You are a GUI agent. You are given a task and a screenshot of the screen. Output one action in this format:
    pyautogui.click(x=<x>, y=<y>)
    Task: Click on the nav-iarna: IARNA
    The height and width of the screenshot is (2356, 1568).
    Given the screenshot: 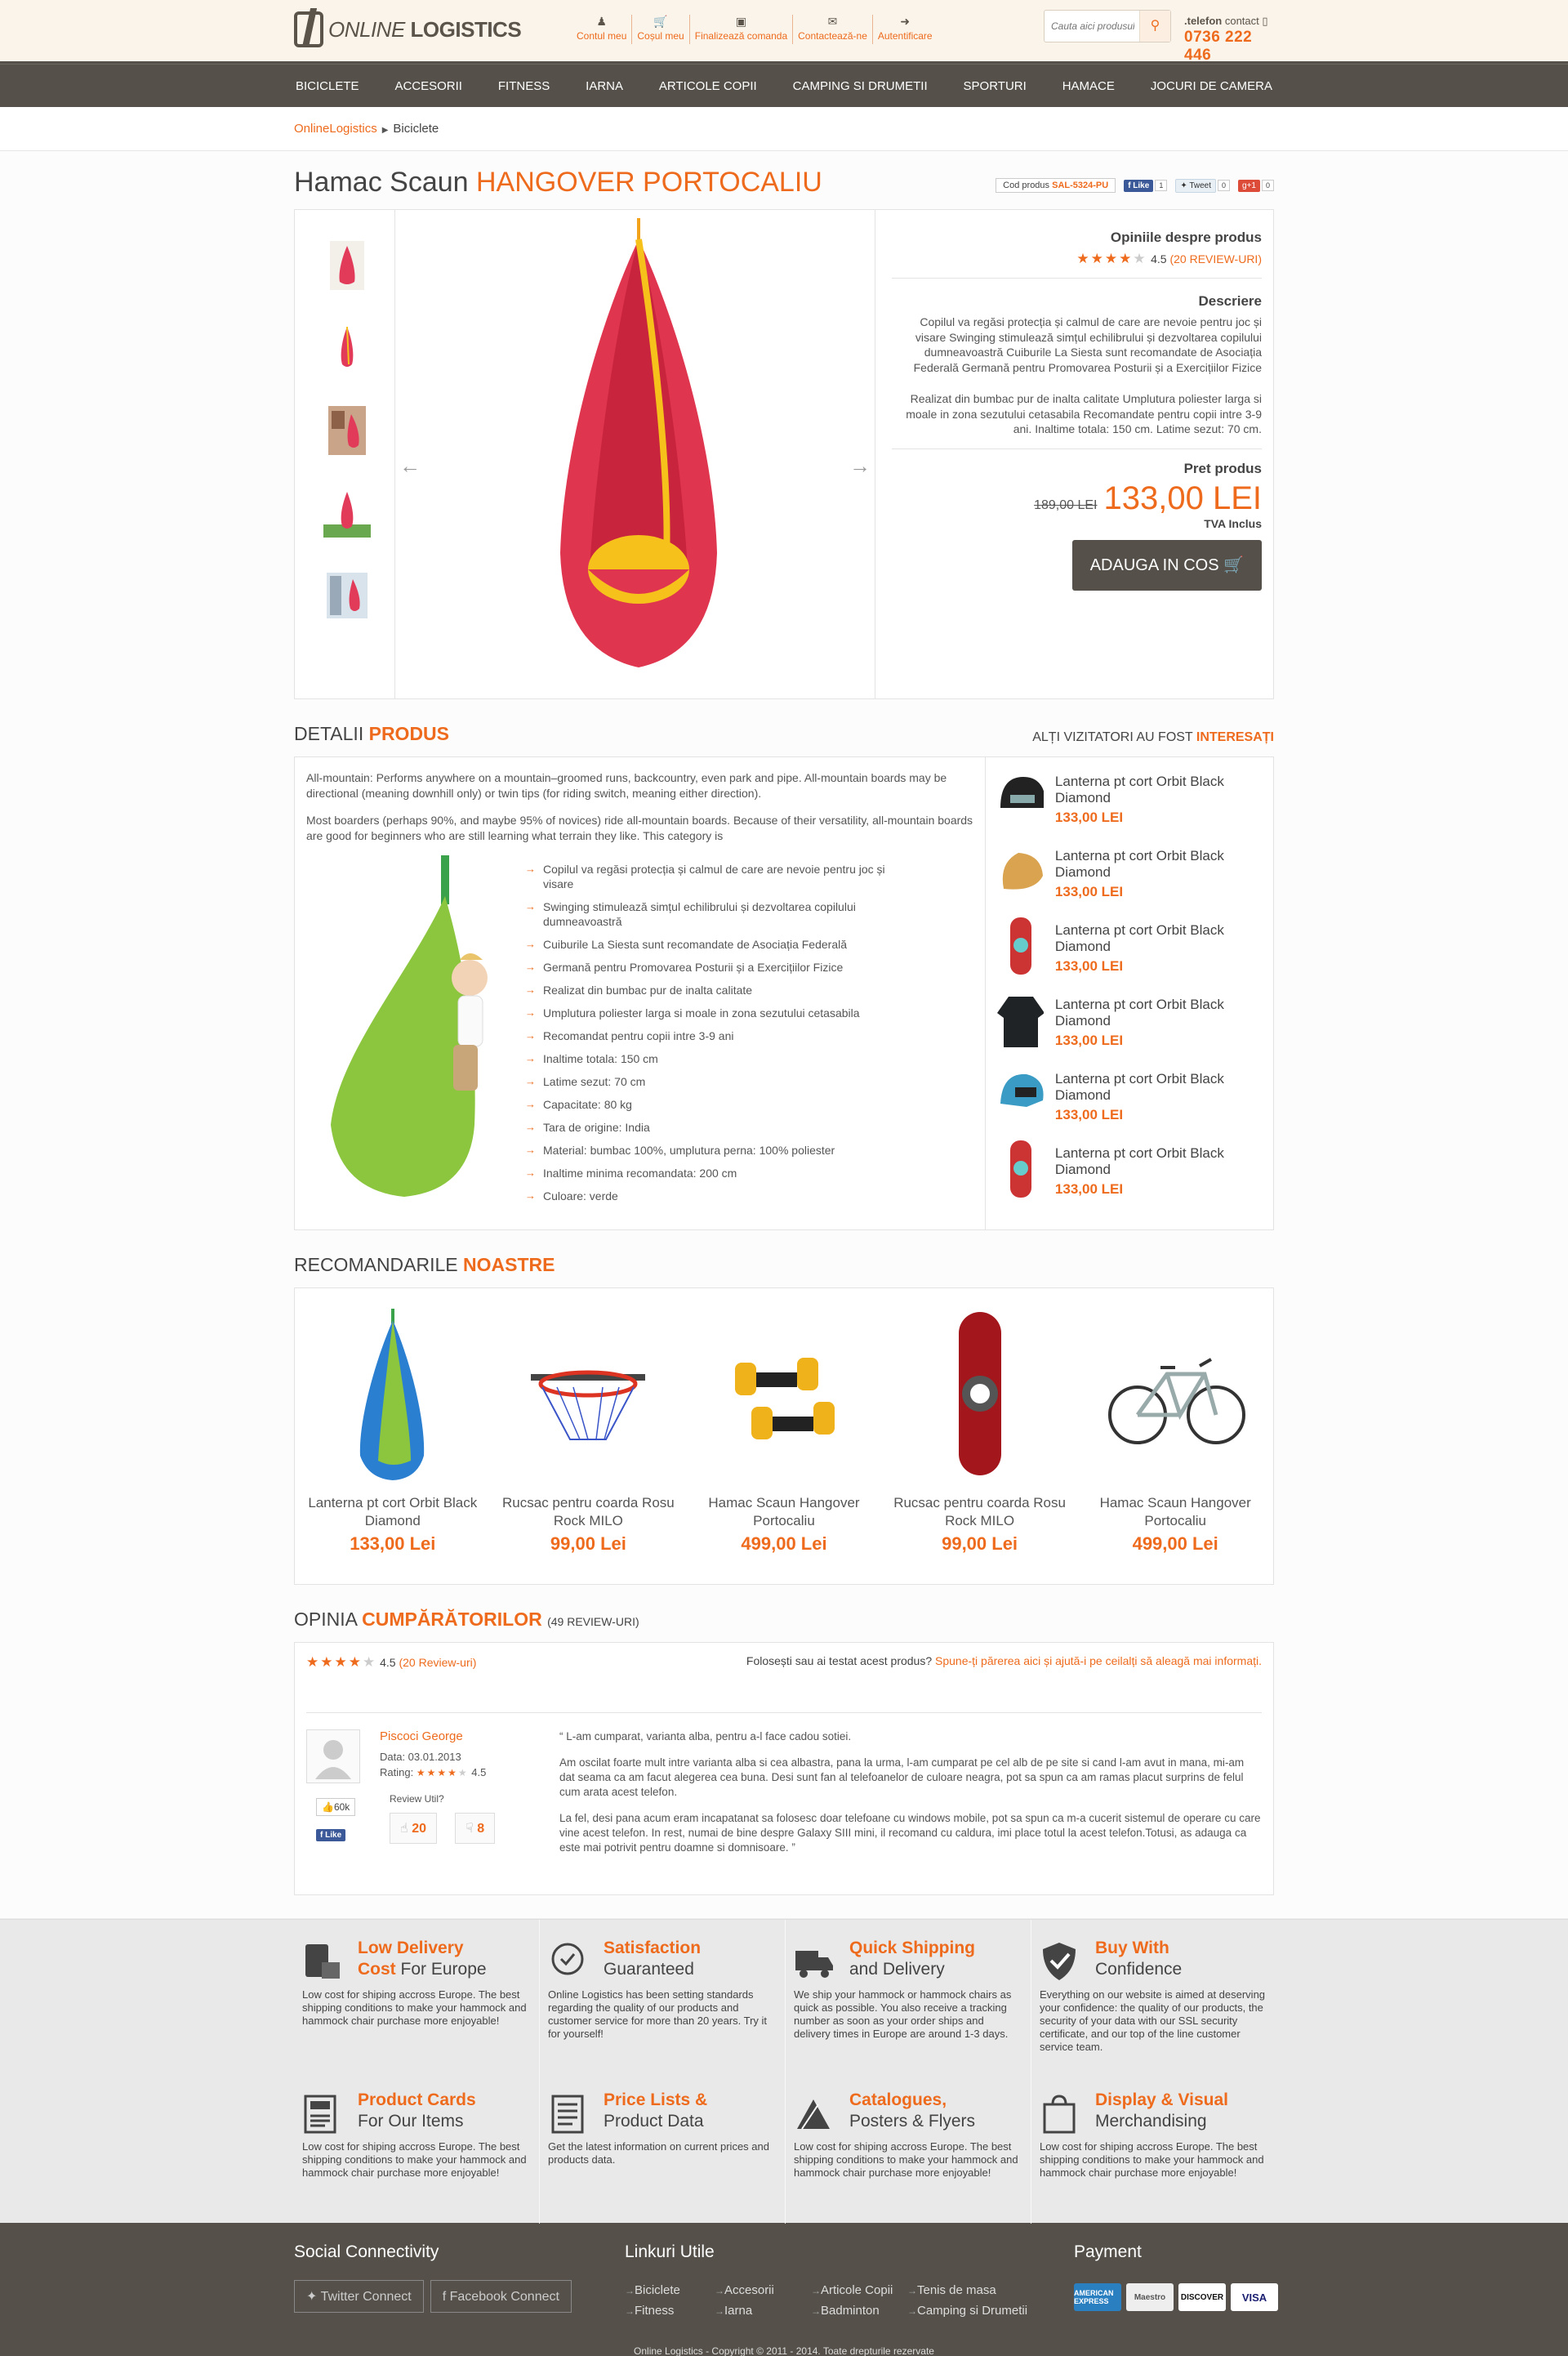 What is the action you would take?
    pyautogui.click(x=604, y=86)
    